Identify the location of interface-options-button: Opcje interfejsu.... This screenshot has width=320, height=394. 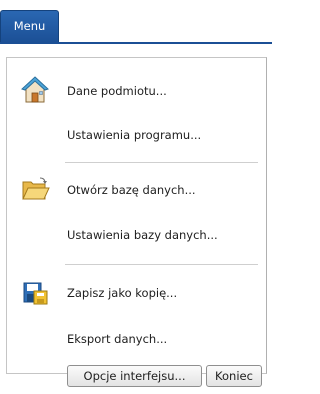
(134, 376).